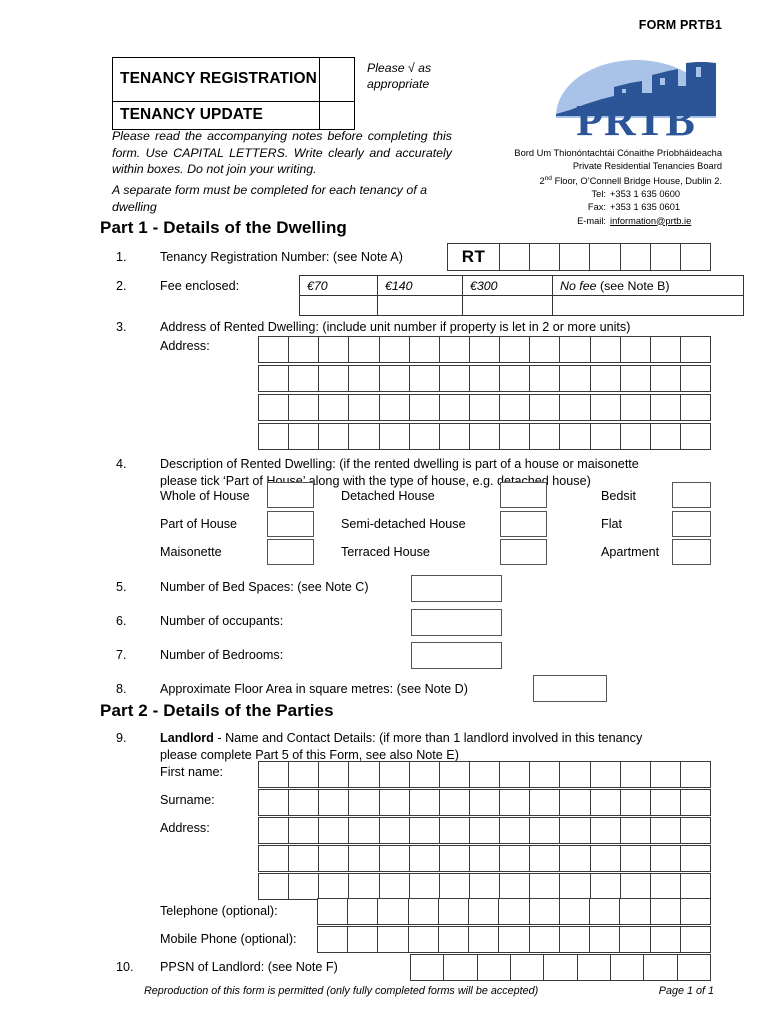 This screenshot has width=770, height=1024. What do you see at coordinates (456, 622) in the screenshot?
I see `occupants-field` at bounding box center [456, 622].